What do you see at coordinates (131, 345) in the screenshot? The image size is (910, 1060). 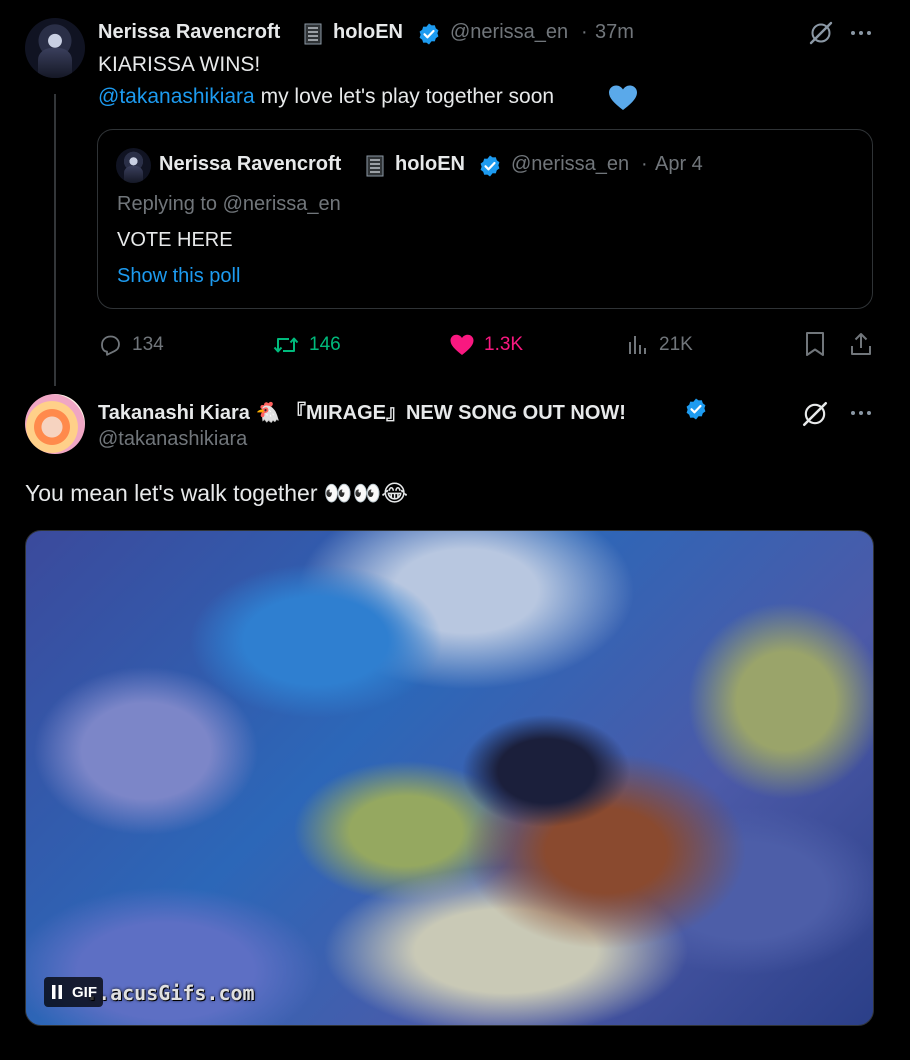 I see `reply-button: 134` at bounding box center [131, 345].